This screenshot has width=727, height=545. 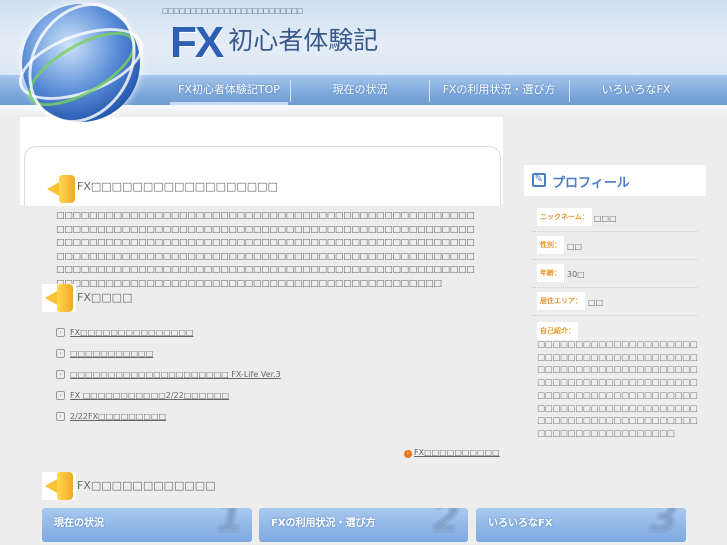 What do you see at coordinates (550, 273) in the screenshot?
I see `profile-label: 年齢：` at bounding box center [550, 273].